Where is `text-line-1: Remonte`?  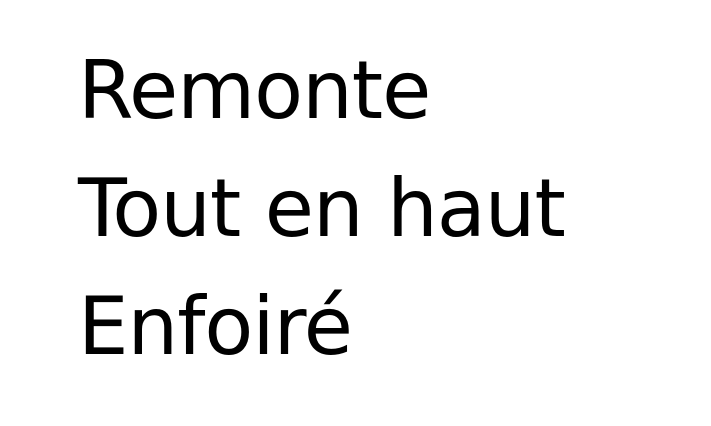
text-line-1: Remonte is located at coordinates (254, 90).